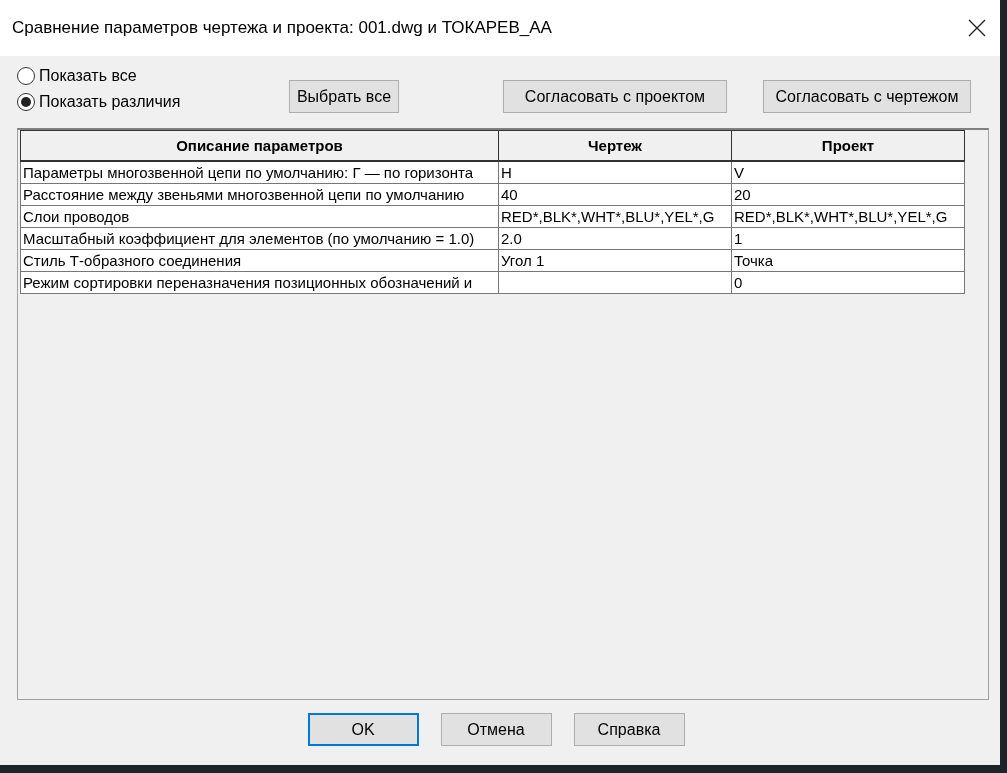  I want to click on table-cell: Расстояние между звеньями многозвенной цепи по умолчанию, so click(259, 194).